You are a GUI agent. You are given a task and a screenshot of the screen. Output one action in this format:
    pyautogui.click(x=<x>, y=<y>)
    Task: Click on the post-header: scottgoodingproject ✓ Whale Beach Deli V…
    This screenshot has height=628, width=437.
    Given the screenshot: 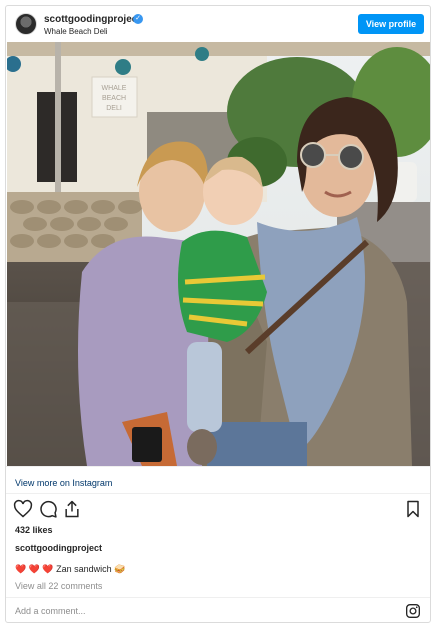 What is the action you would take?
    pyautogui.click(x=218, y=24)
    